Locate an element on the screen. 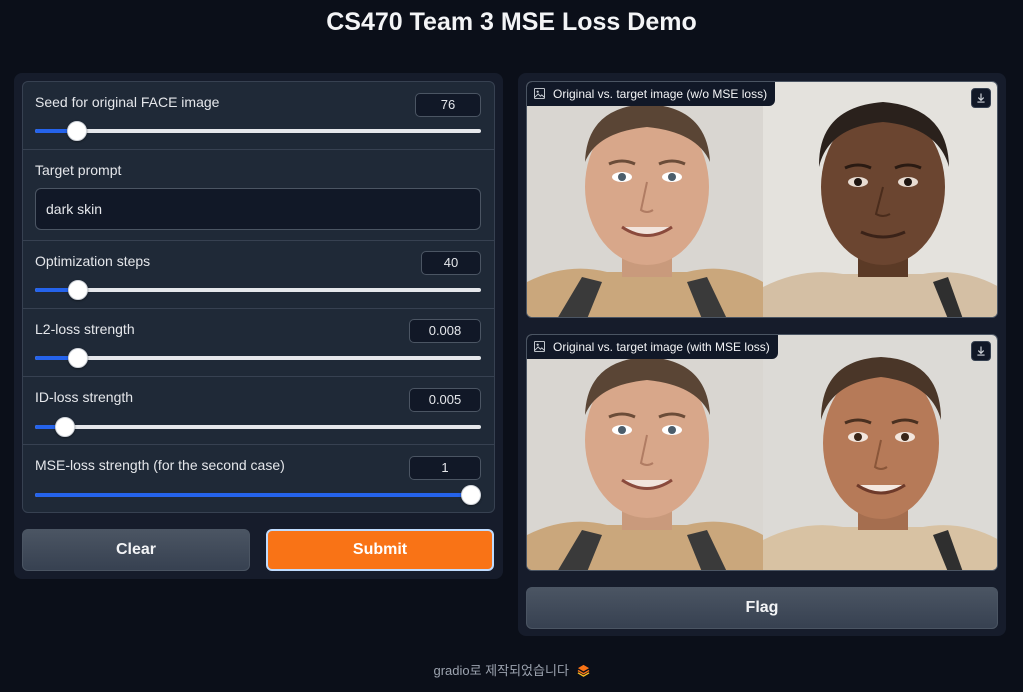  seed-slider-thumb is located at coordinates (77, 131).